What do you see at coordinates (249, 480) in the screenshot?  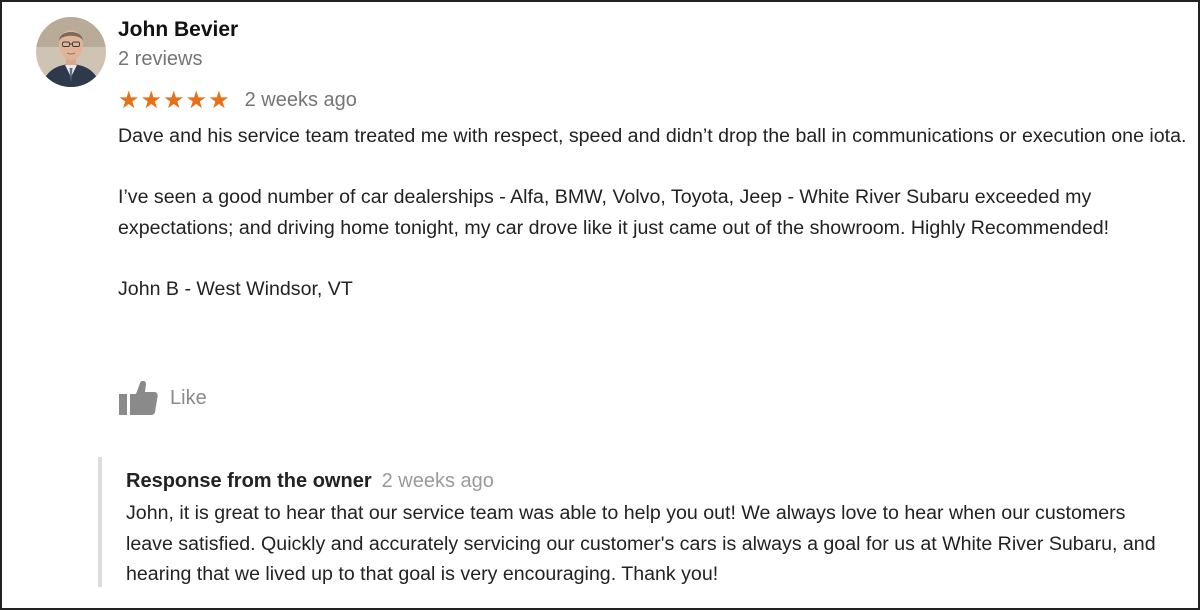 I see `owner-response-title: Response from the owner` at bounding box center [249, 480].